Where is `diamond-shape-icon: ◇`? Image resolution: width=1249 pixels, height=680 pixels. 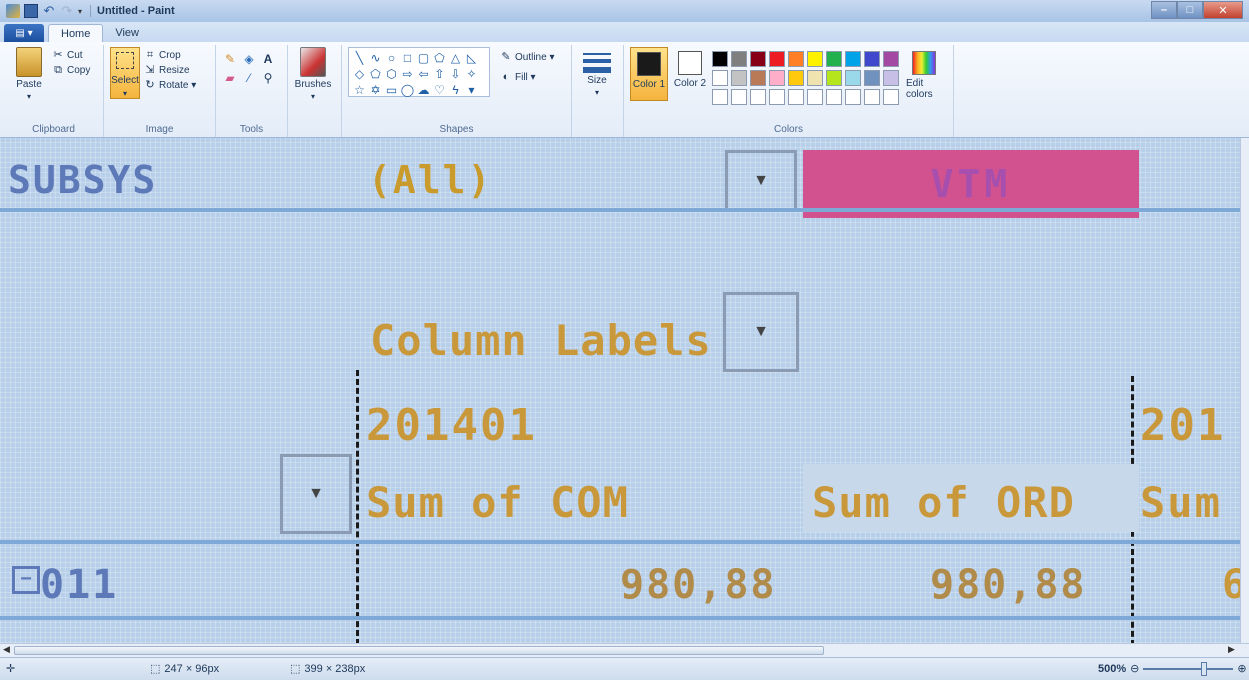
diamond-shape-icon: ◇ is located at coordinates (359, 74).